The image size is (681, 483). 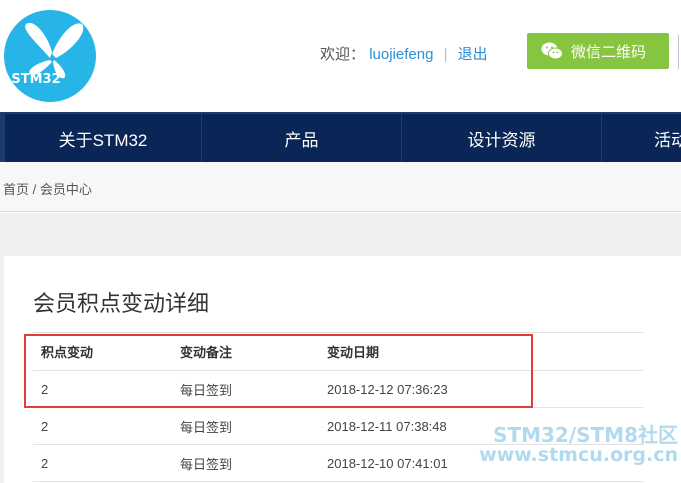 I want to click on nav-item-products: 产品, so click(x=302, y=138).